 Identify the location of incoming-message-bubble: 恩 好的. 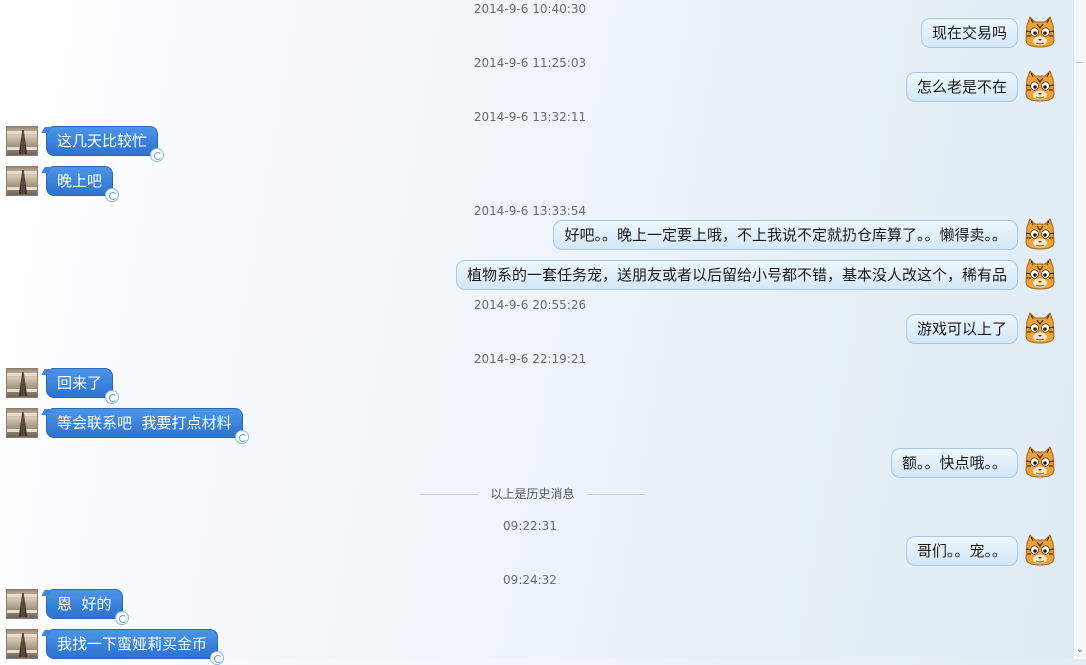
(85, 607).